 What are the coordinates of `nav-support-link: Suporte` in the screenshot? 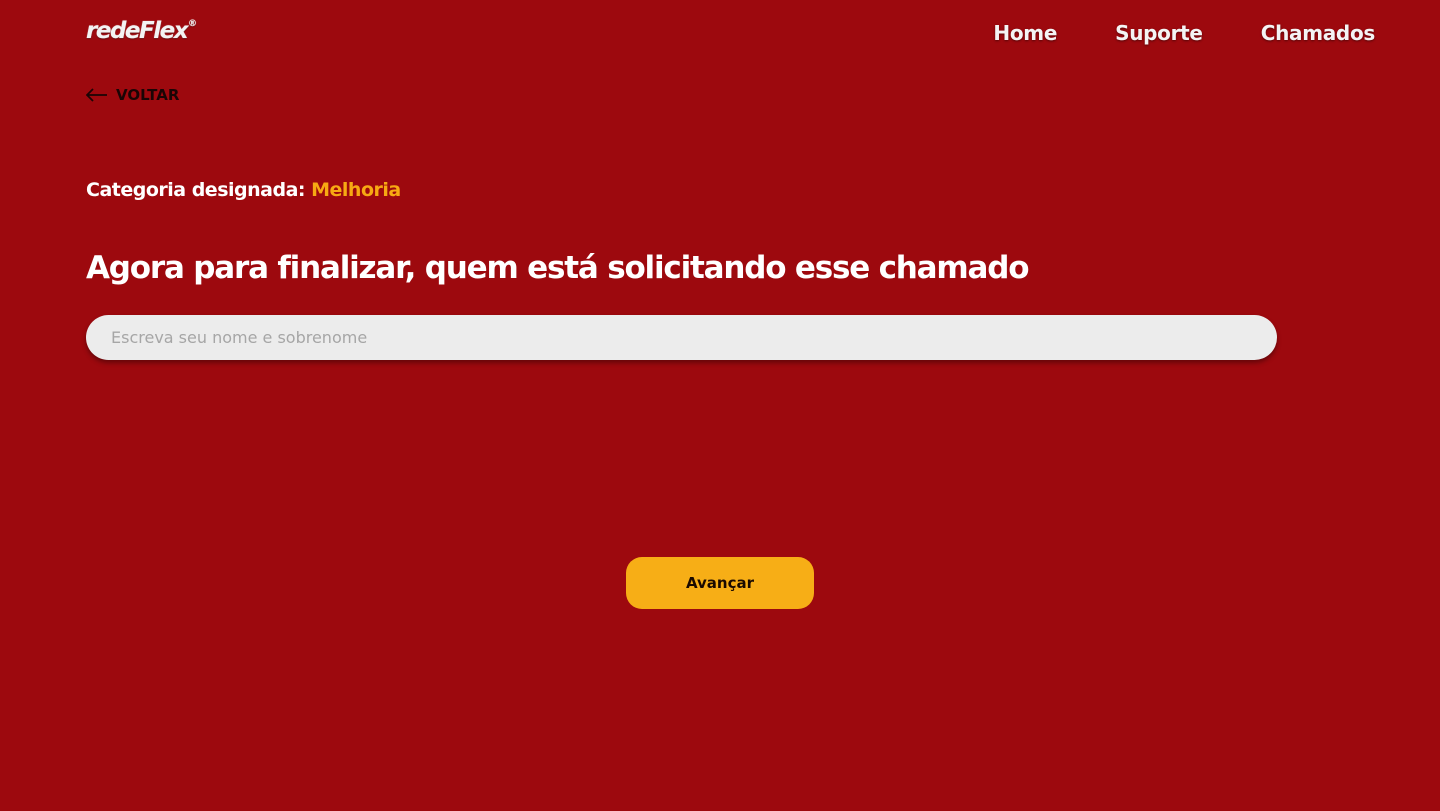 It's located at (1159, 33).